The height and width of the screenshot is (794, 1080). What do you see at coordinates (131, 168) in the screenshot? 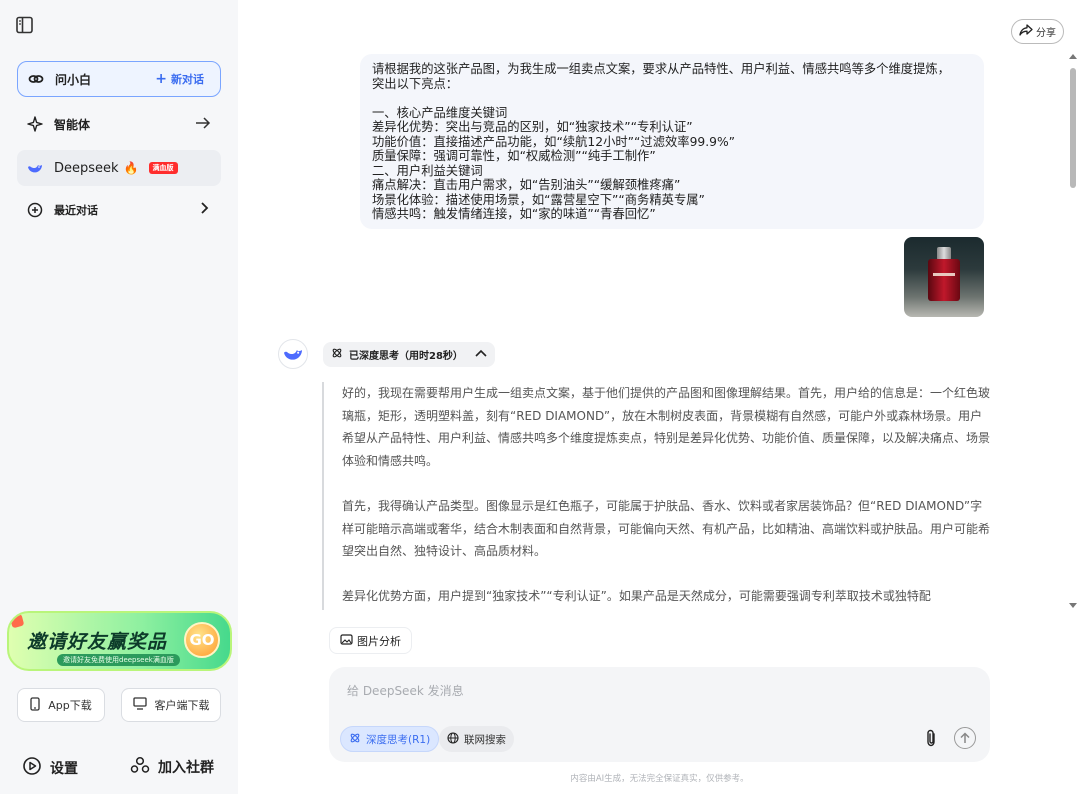
I see `fire-icon: 🔥` at bounding box center [131, 168].